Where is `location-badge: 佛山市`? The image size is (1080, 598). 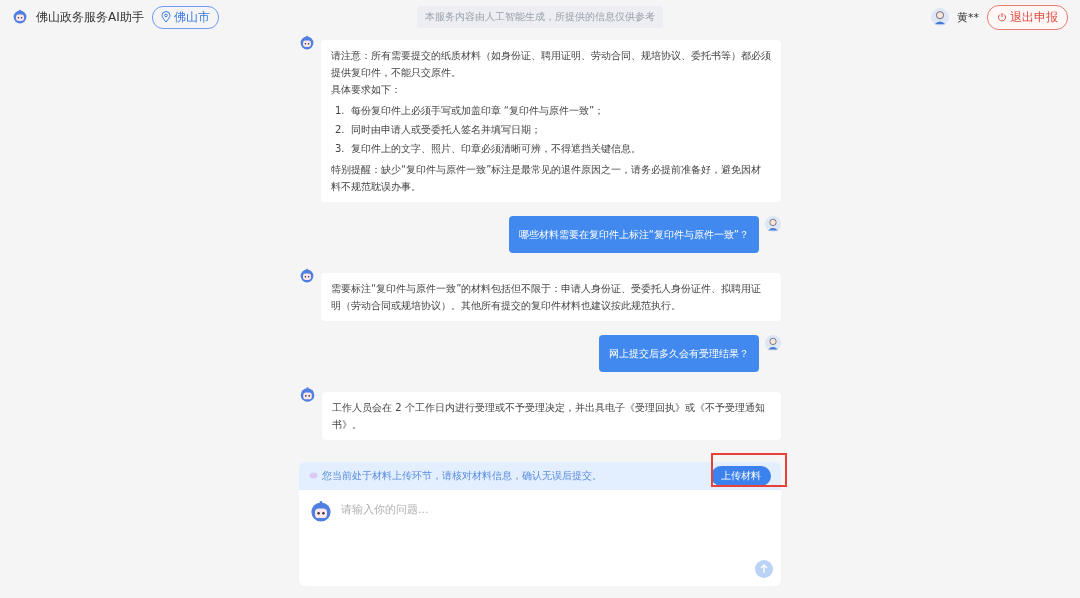
location-badge: 佛山市 is located at coordinates (185, 17).